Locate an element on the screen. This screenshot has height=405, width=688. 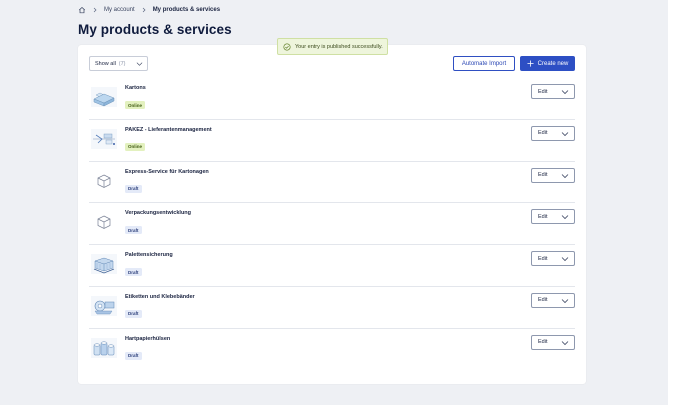
list-item: Verpackungsentwicklung Draft Edit is located at coordinates (332, 224).